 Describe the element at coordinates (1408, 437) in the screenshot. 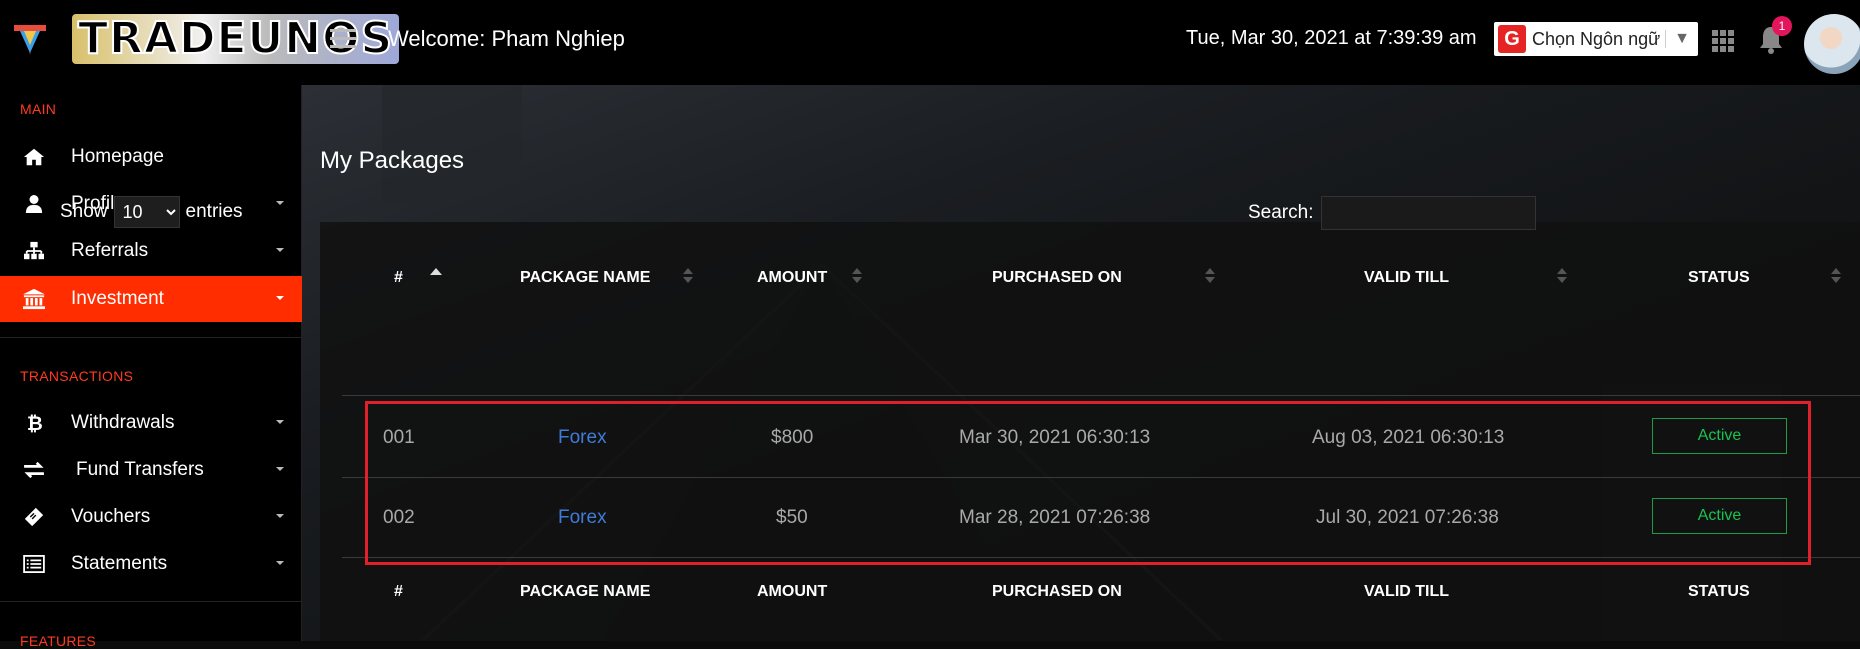

I see `row-valid-till: Aug 03, 2021 06:30:13` at that location.